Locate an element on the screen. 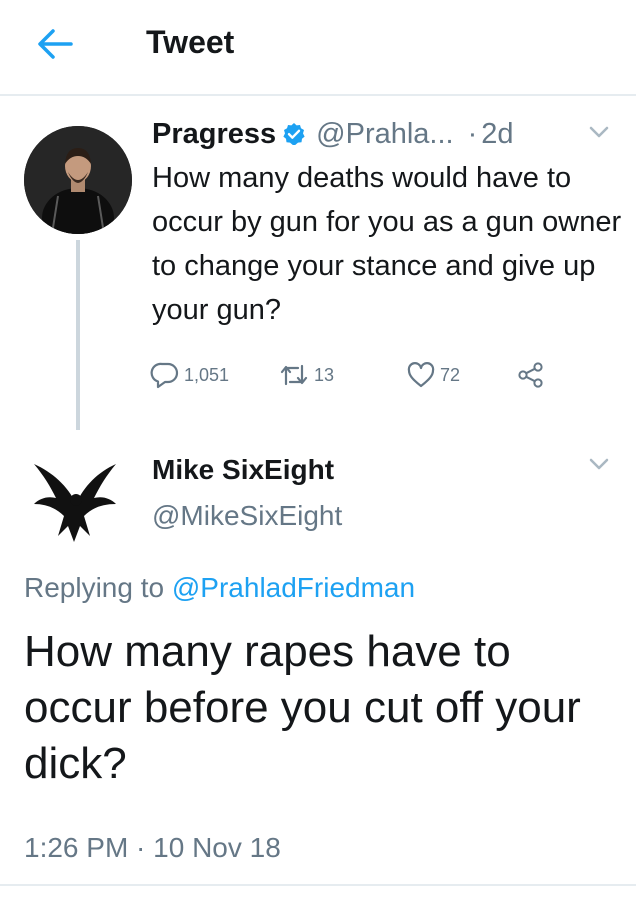 This screenshot has width=636, height=900. author-name: Pragress is located at coordinates (214, 134).